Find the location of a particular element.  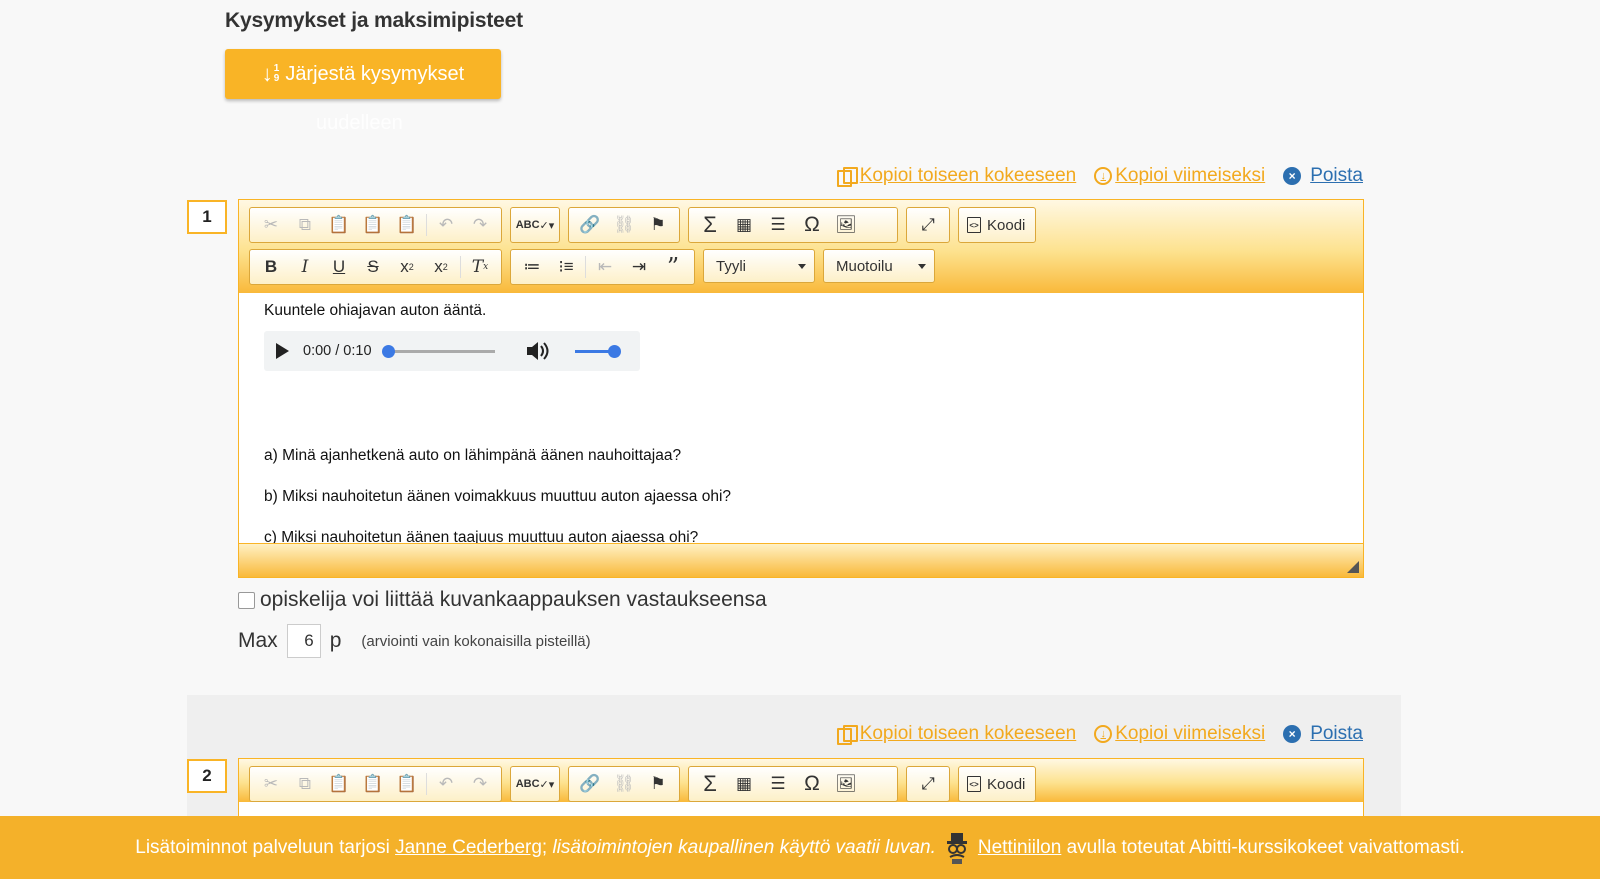

blockquote-icon: ” is located at coordinates (673, 267).